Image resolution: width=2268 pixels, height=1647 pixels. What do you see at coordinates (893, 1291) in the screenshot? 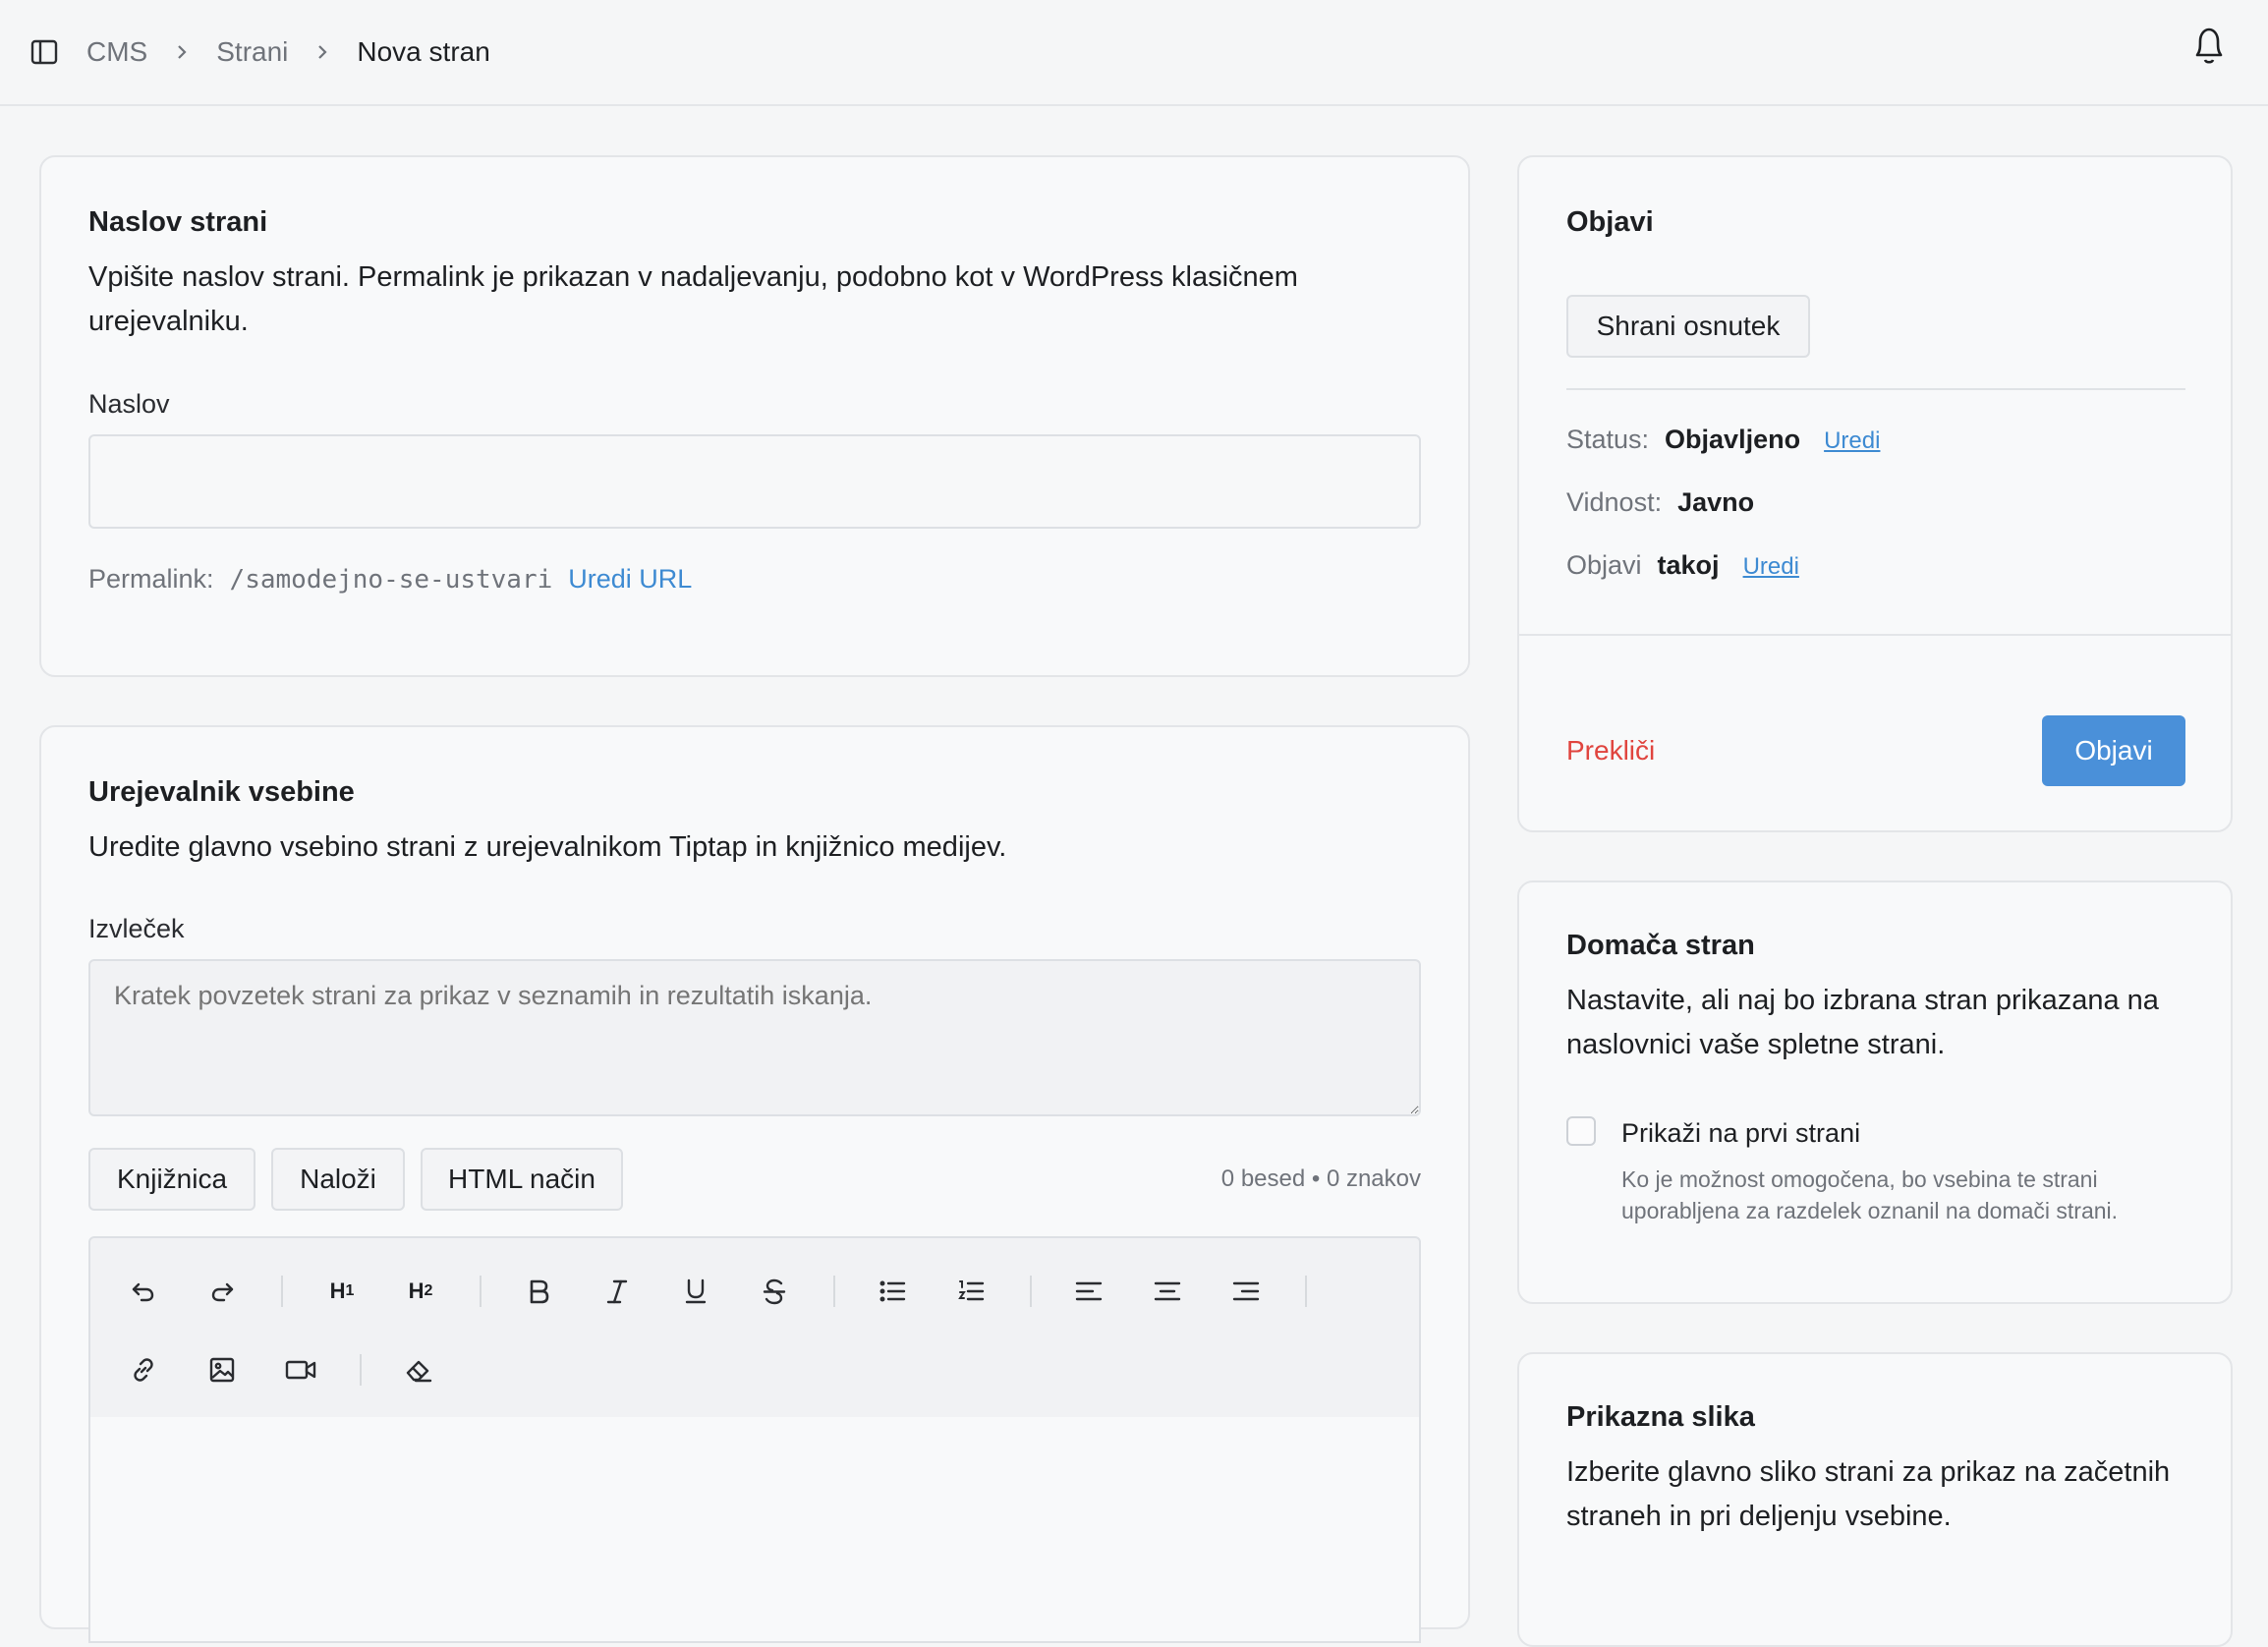
I see `bullet-list-icon` at bounding box center [893, 1291].